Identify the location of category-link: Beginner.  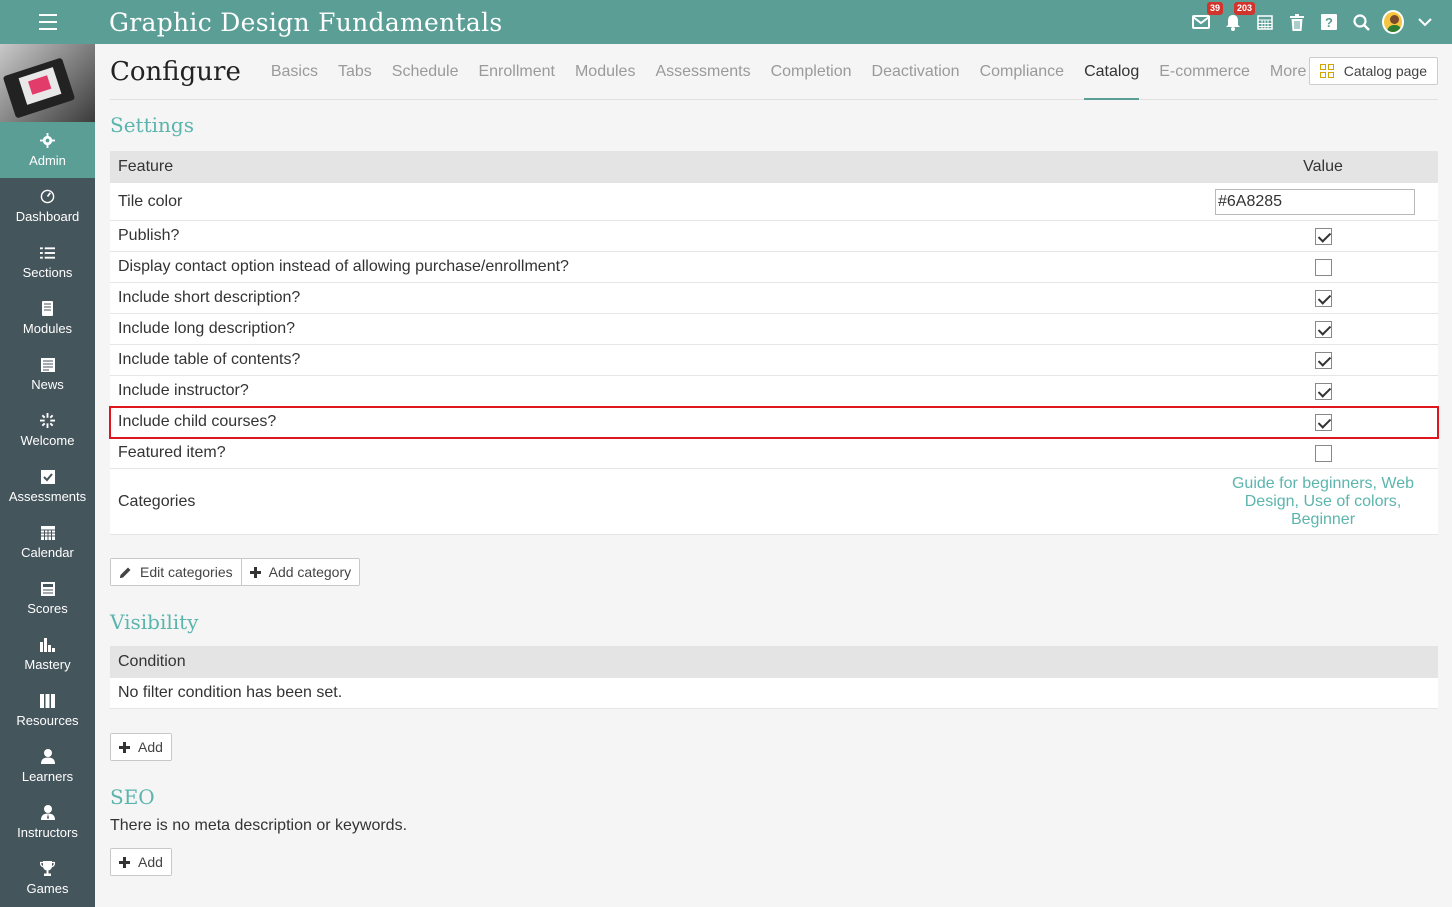
(1323, 519).